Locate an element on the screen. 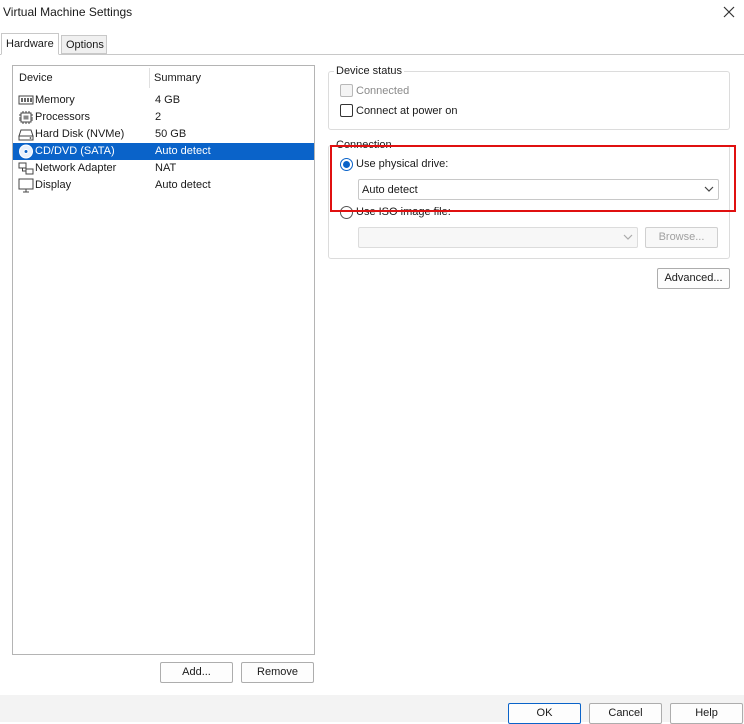  device-row-memory: Memory 4 GB is located at coordinates (163, 100).